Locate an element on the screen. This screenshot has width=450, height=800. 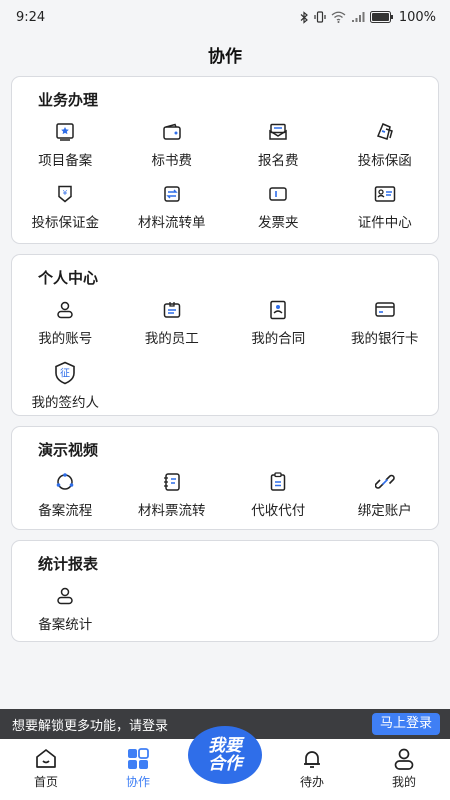
menu-item-label: 备案统计 is located at coordinates (65, 625).